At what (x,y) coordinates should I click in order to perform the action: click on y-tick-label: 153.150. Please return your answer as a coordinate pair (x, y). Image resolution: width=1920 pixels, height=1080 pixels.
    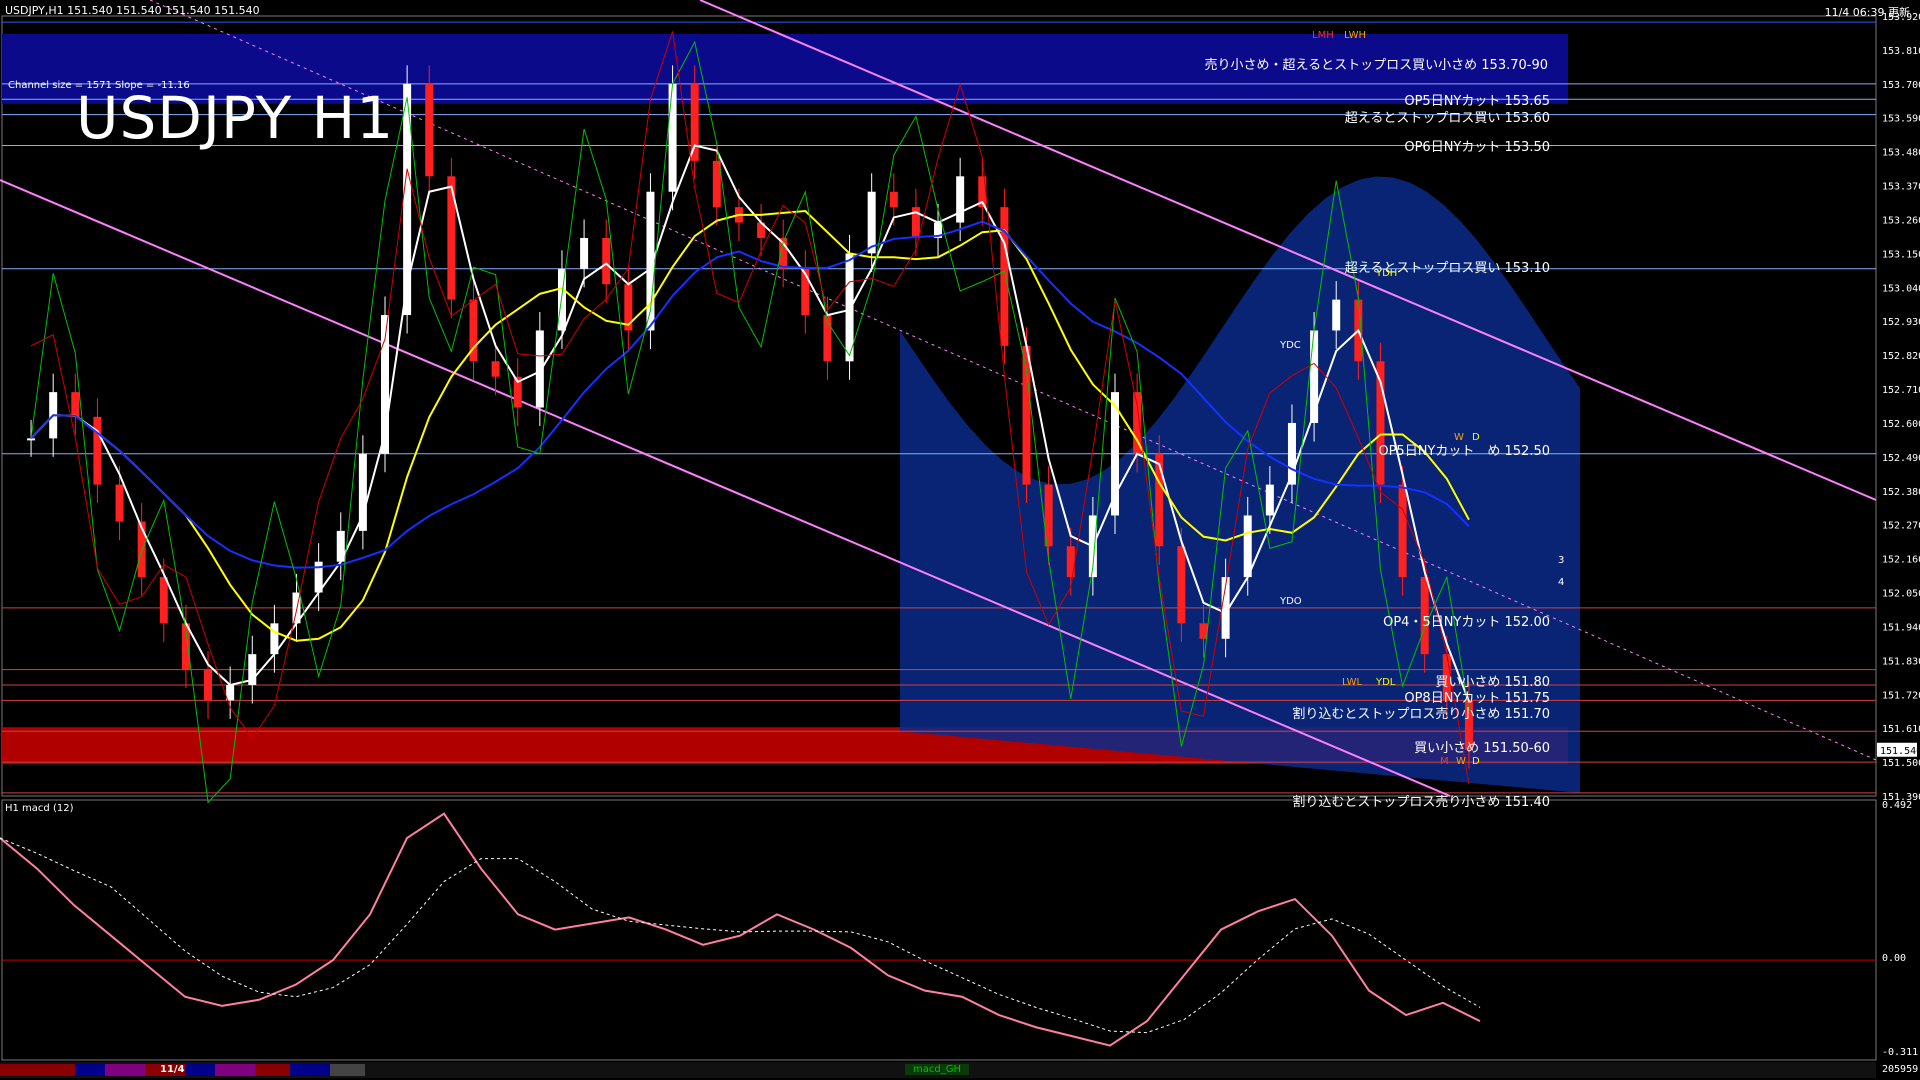
    Looking at the image, I should click on (1901, 254).